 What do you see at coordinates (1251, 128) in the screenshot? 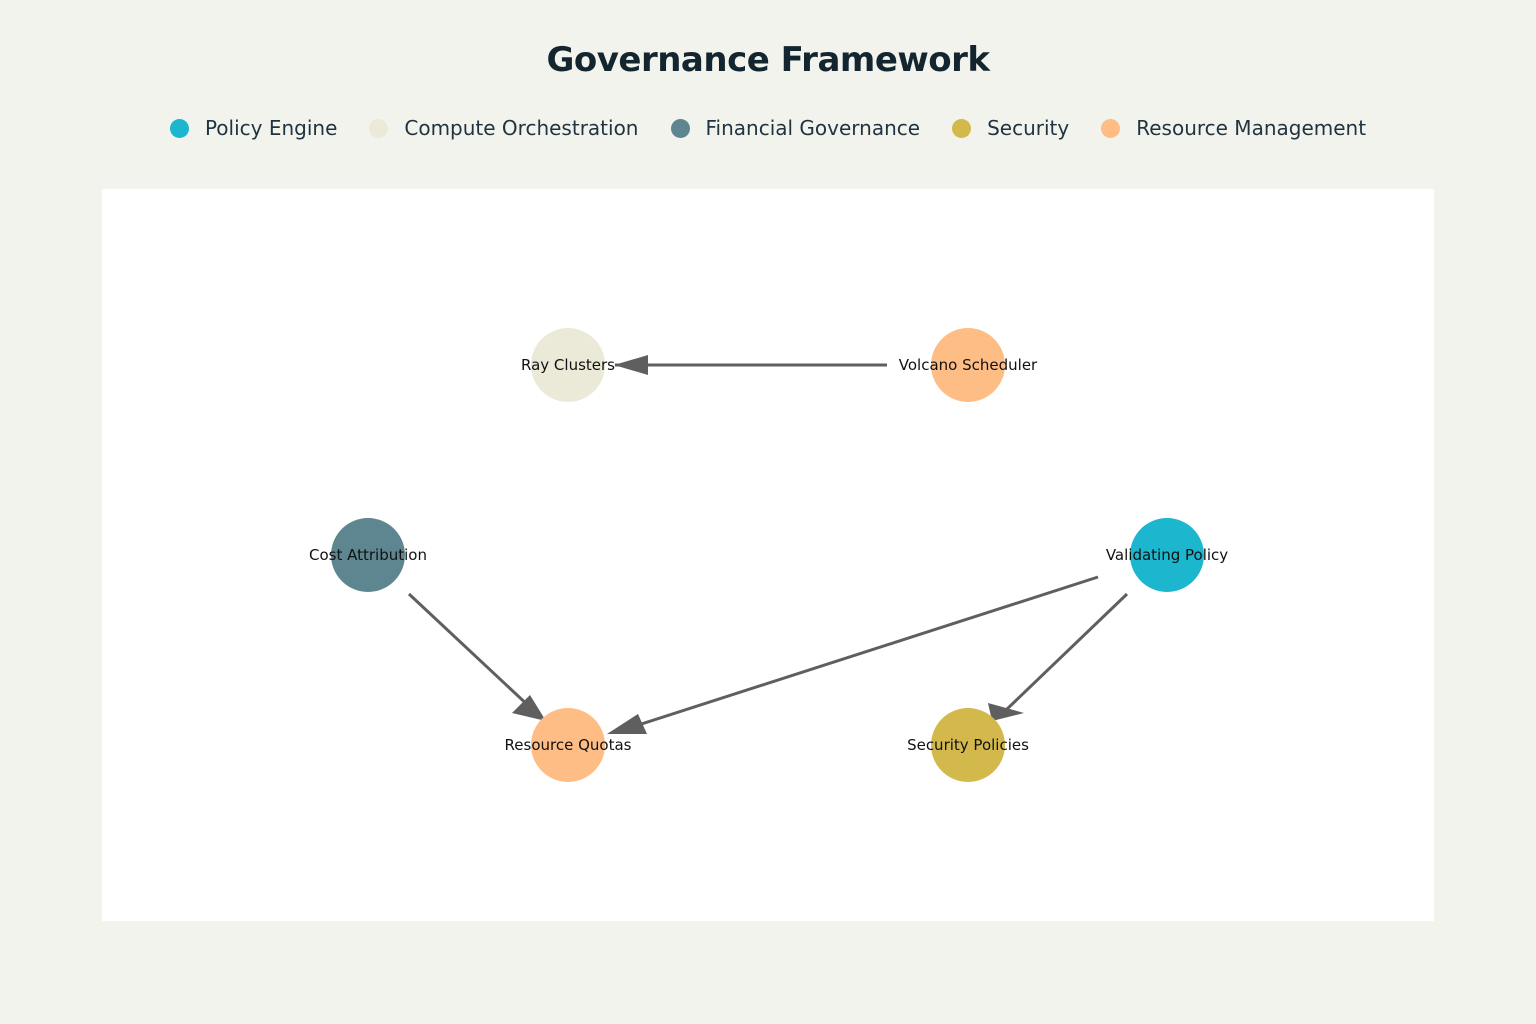
I see `legend-label: Resource Management` at bounding box center [1251, 128].